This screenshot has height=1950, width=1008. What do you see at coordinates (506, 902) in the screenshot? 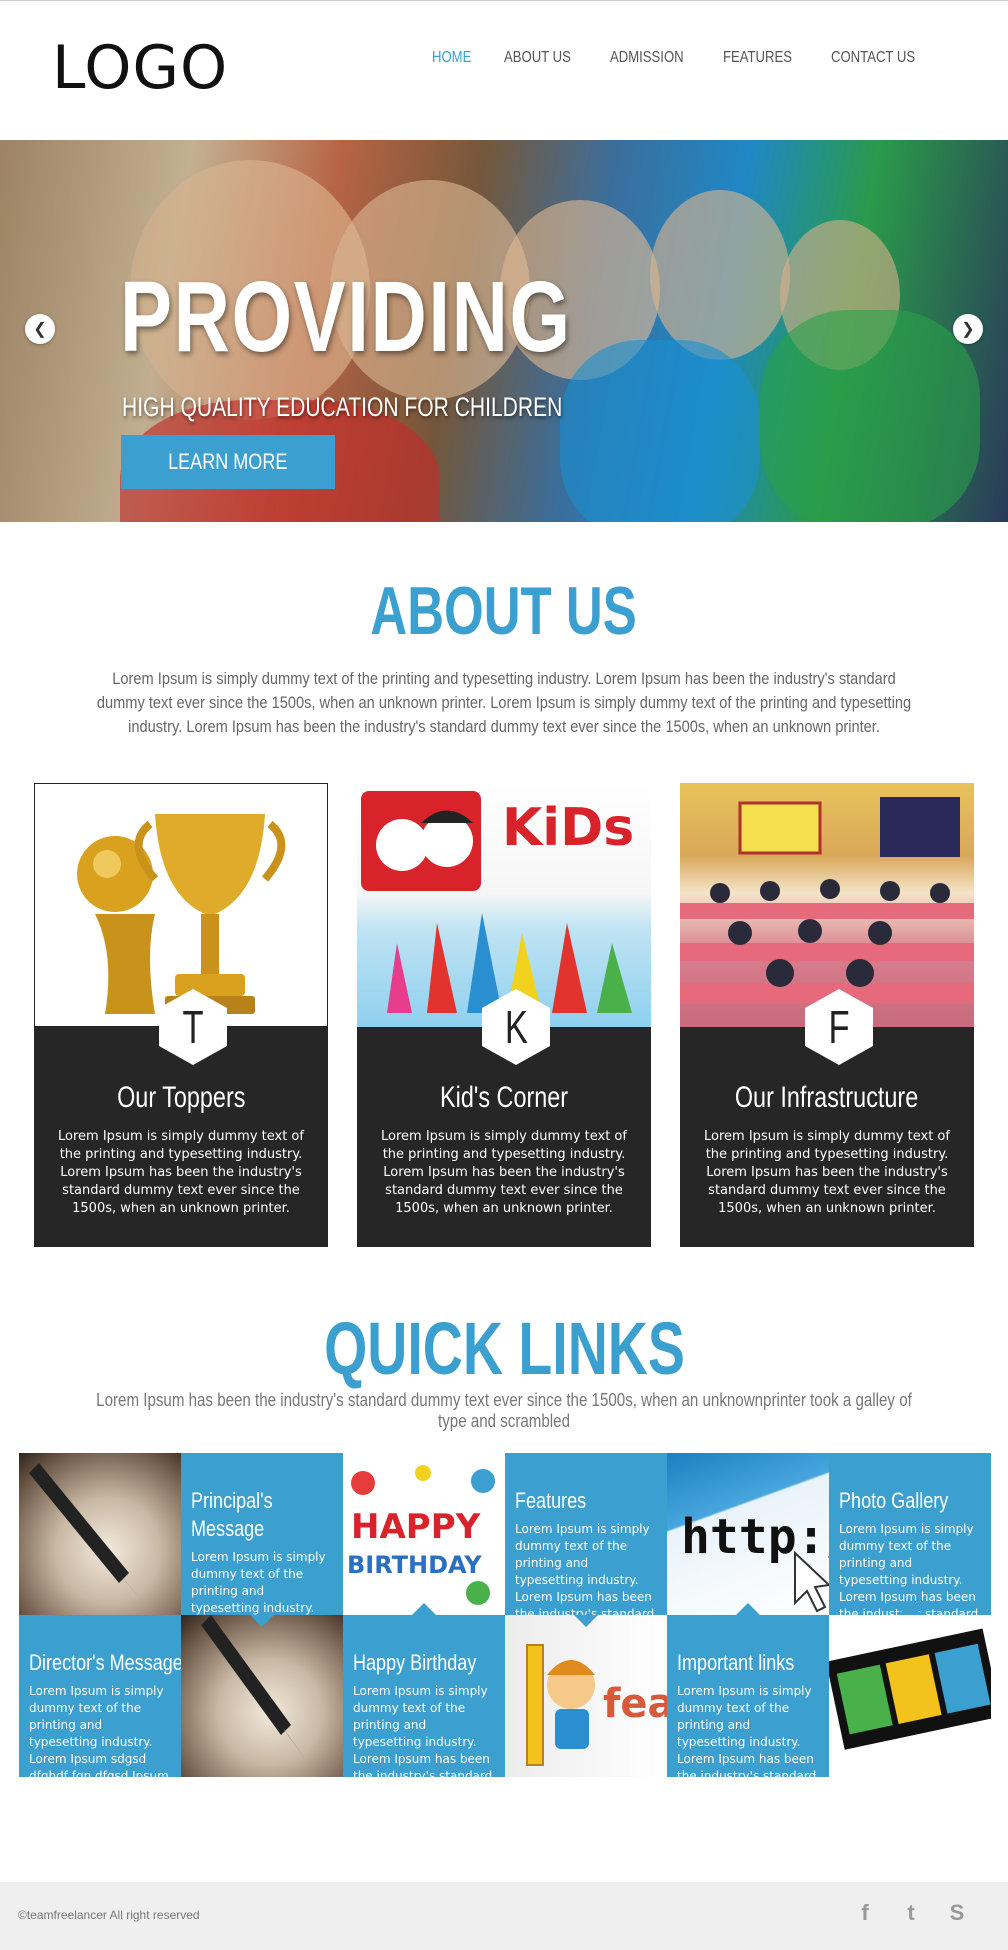
I see `kids-corner-illustration: KiDs corner` at bounding box center [506, 902].